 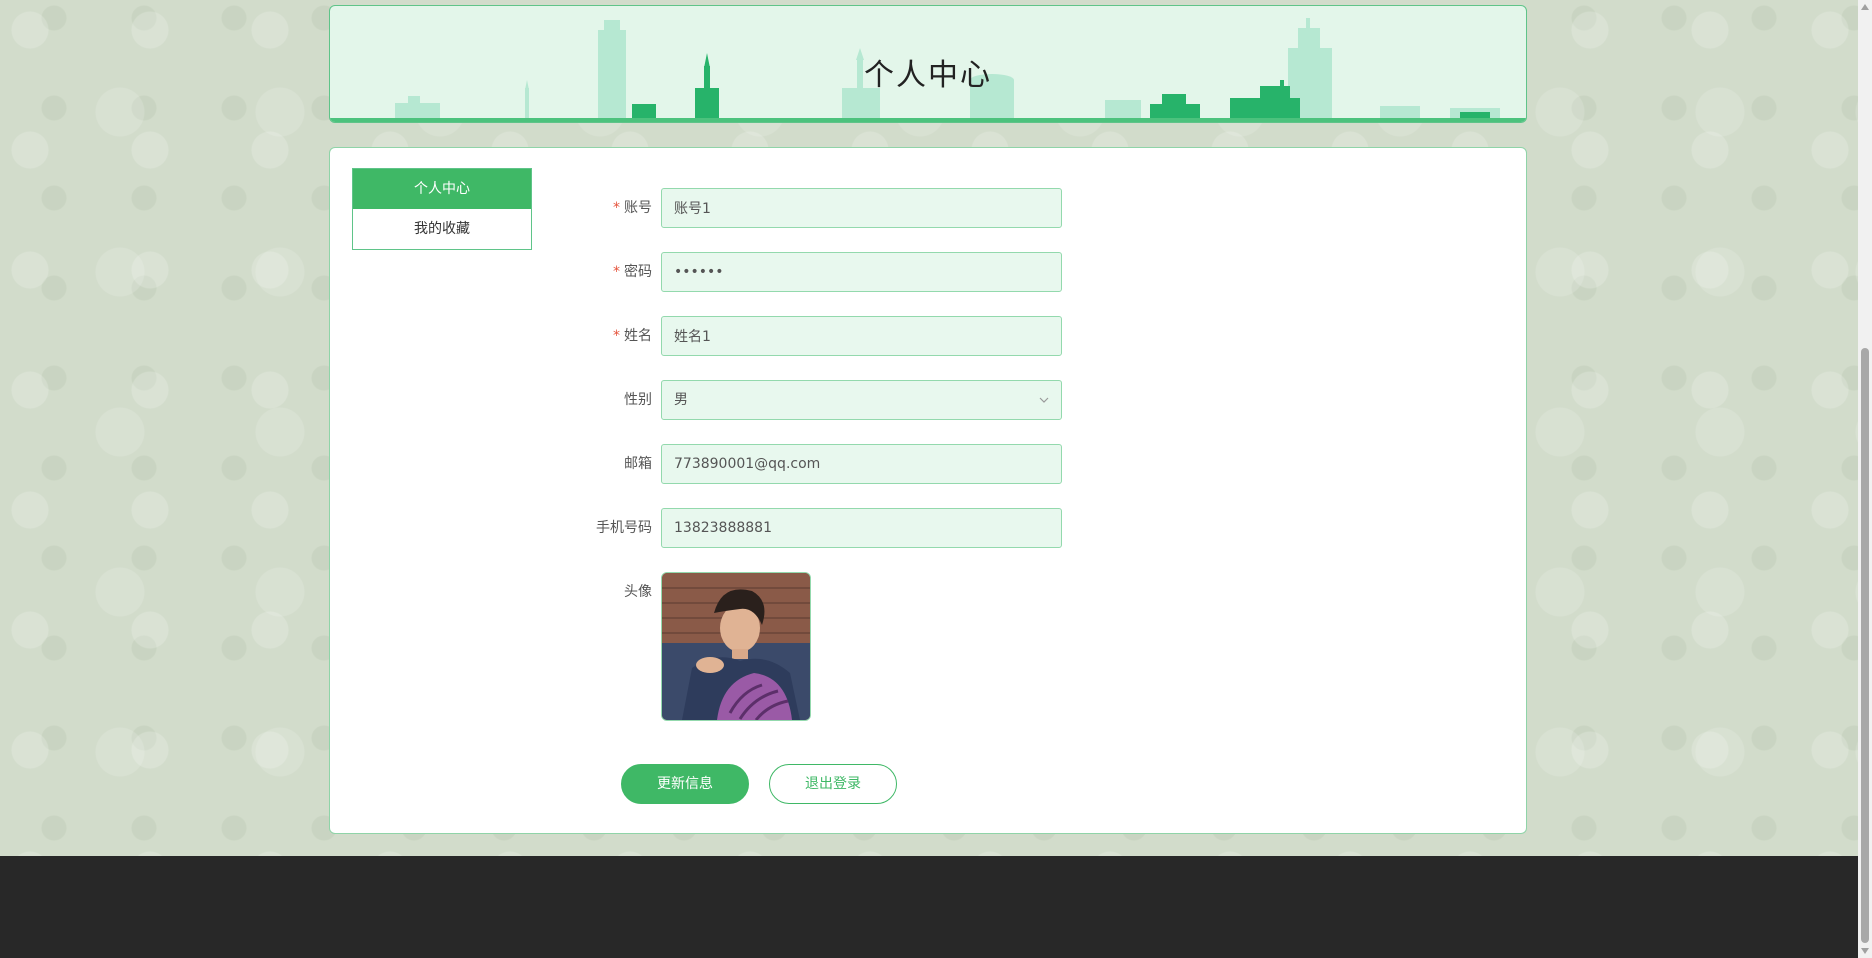 I want to click on account-input, so click(x=861, y=208).